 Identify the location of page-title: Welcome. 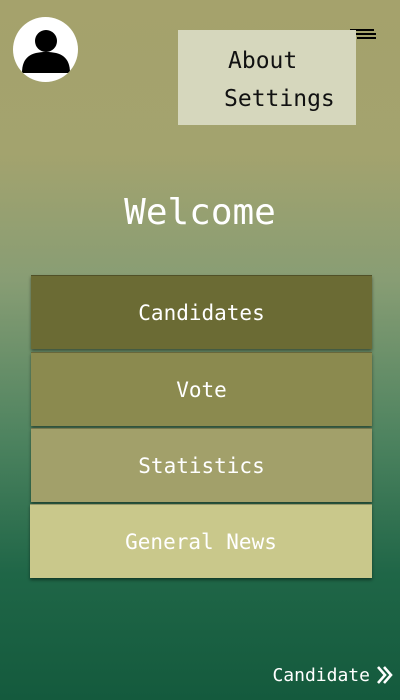
(200, 212).